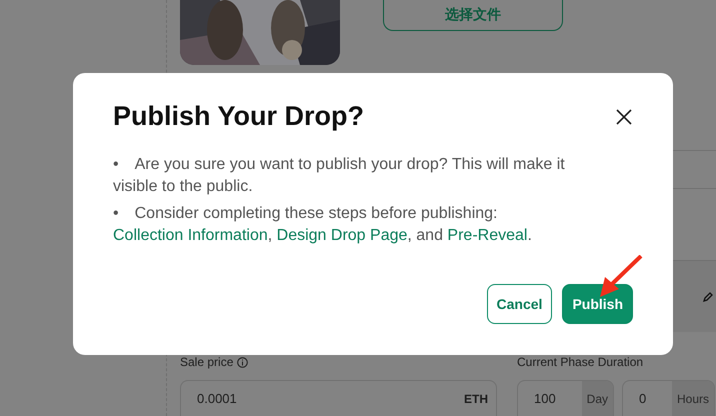  I want to click on field-label: Sale price, so click(207, 362).